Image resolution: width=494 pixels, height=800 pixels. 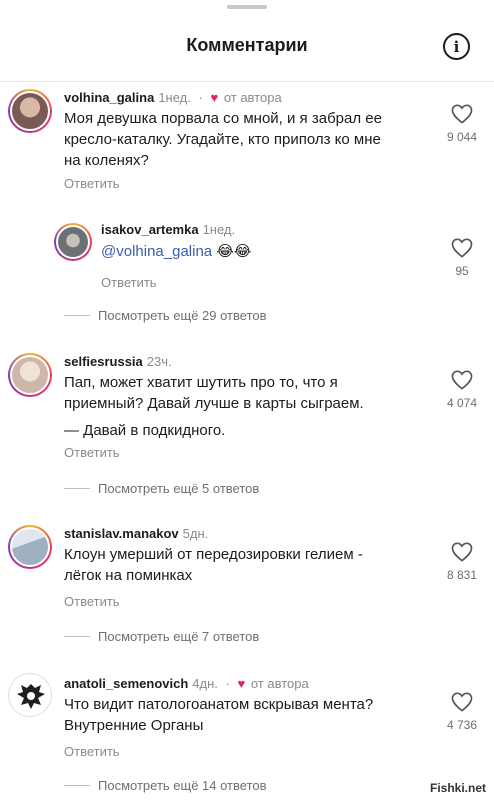 I want to click on view-more-label: Посмотреть ещё 5 ответов, so click(x=179, y=488).